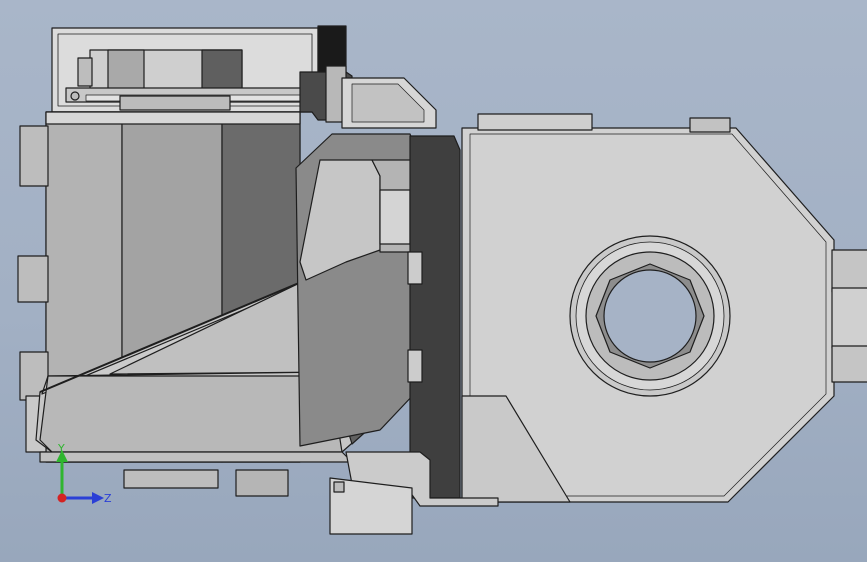 The image size is (867, 562). Describe the element at coordinates (98, 498) in the screenshot. I see `z-axis-arrowhead` at that location.